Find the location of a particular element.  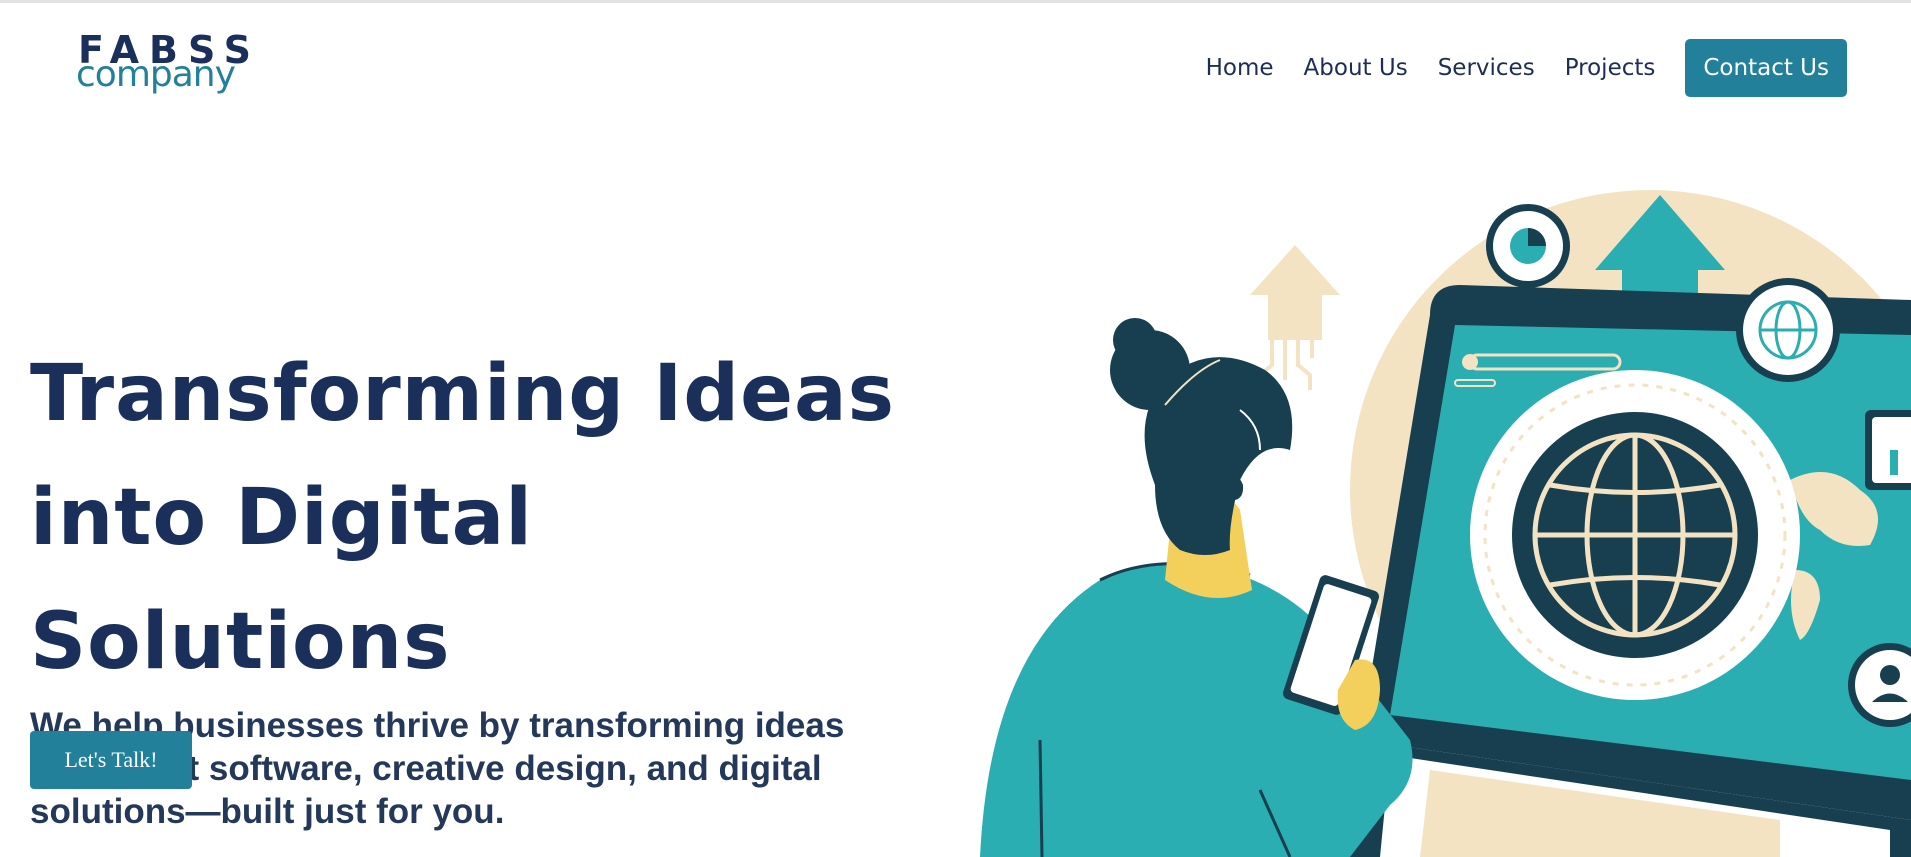

hero-title-line-2: into Digital Solutions is located at coordinates (282, 580).